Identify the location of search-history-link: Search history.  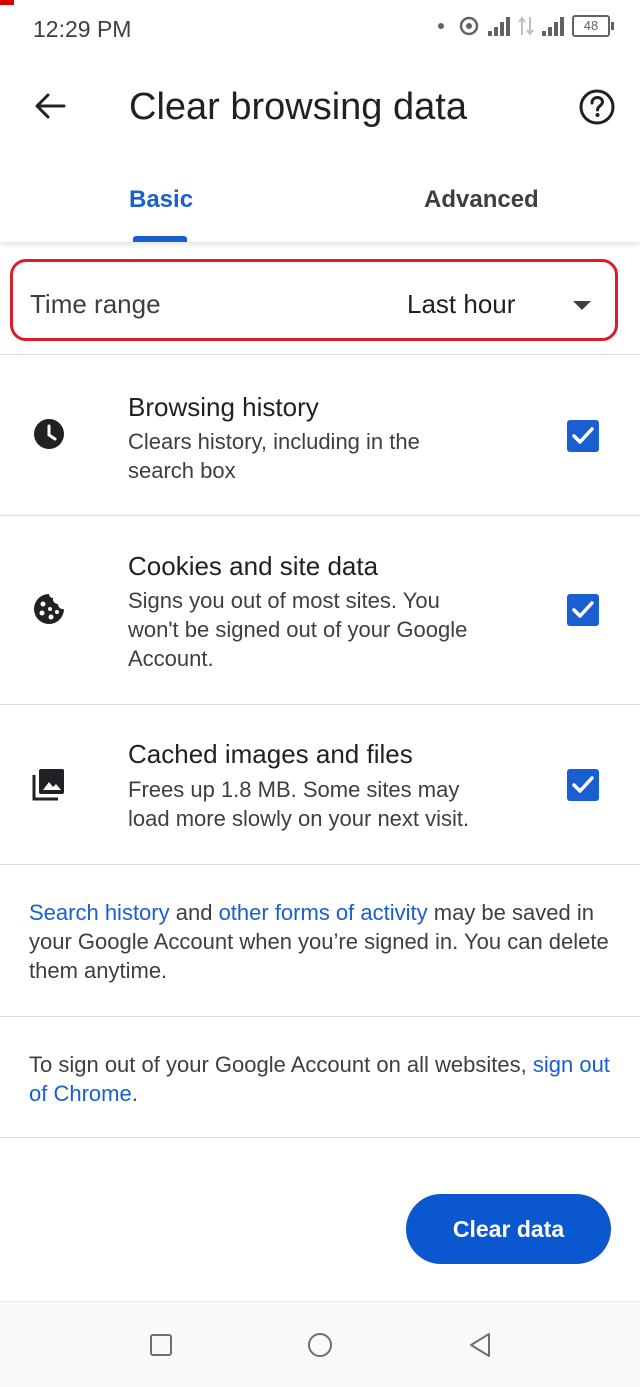
(99, 912).